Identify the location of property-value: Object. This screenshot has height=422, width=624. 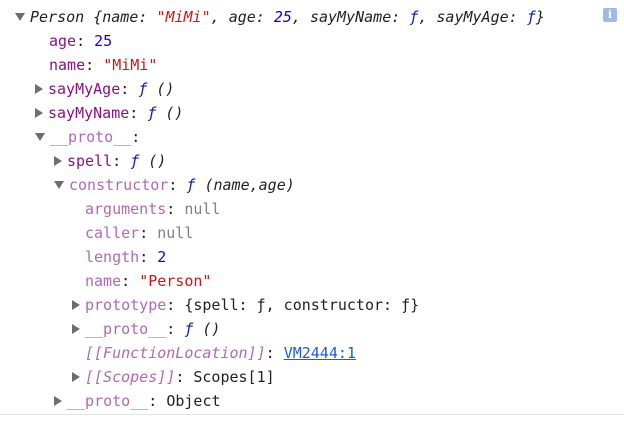
(193, 401).